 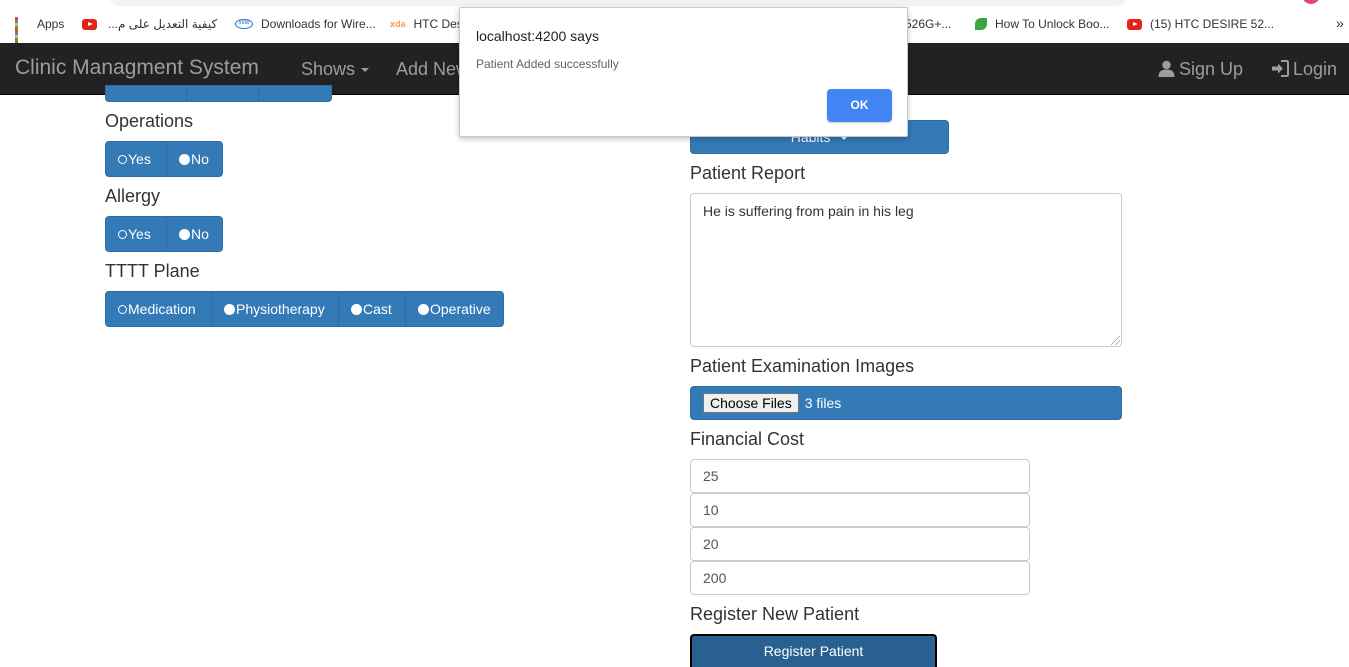 What do you see at coordinates (218, 93) in the screenshot?
I see `previous-button-group` at bounding box center [218, 93].